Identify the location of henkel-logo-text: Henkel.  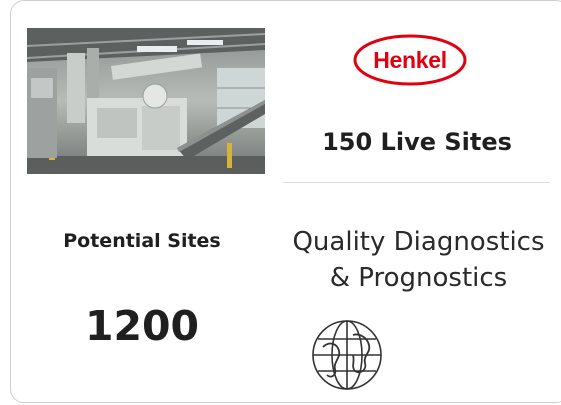
(410, 60).